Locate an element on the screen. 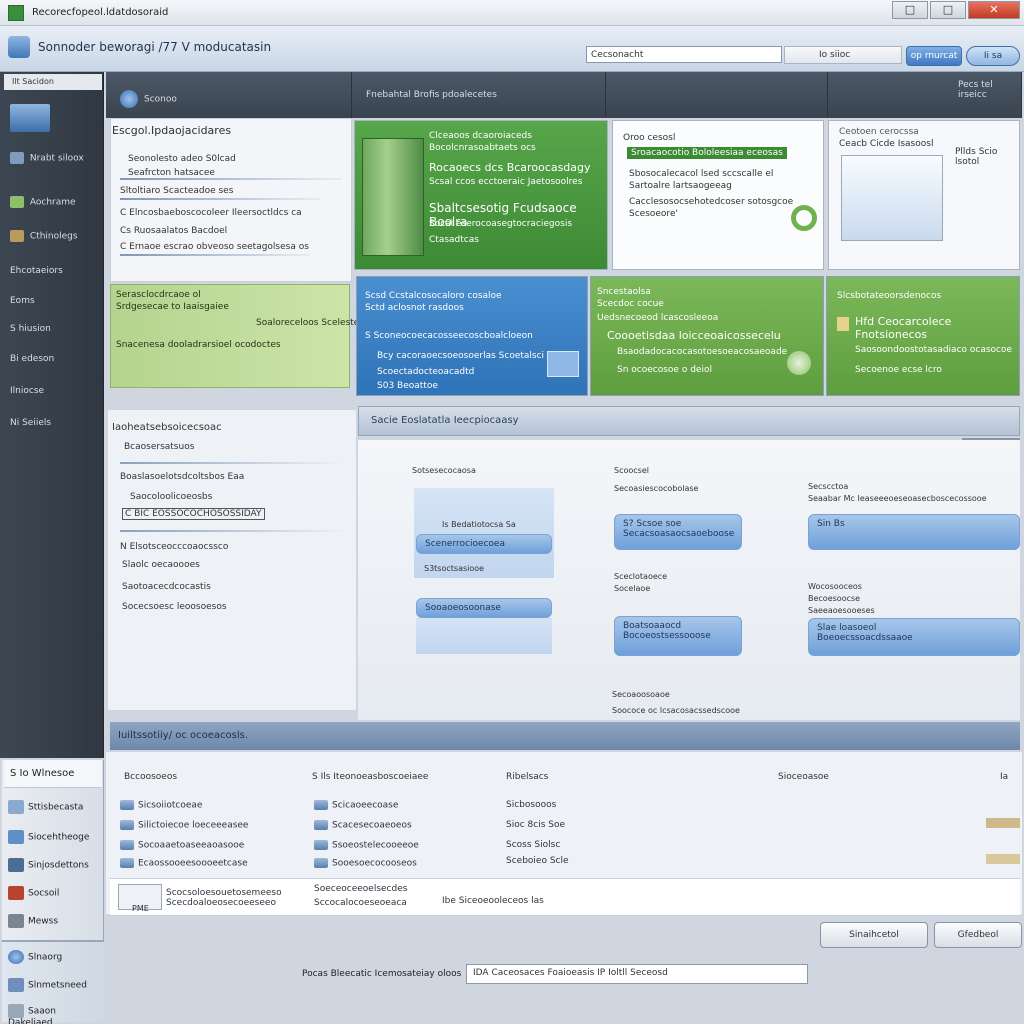 This screenshot has height=1024, width=1024. sidebar-item-3: Aochrame is located at coordinates (52, 202).